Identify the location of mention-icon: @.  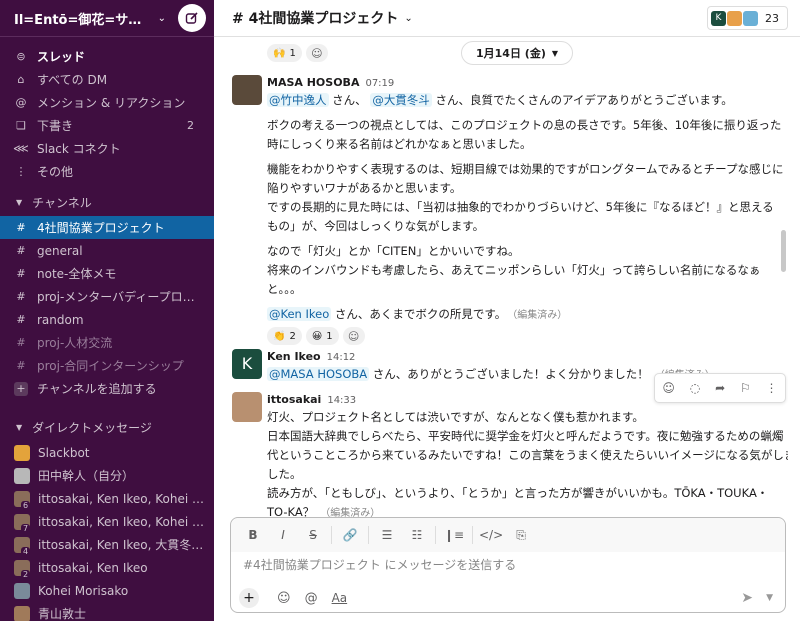
(311, 598).